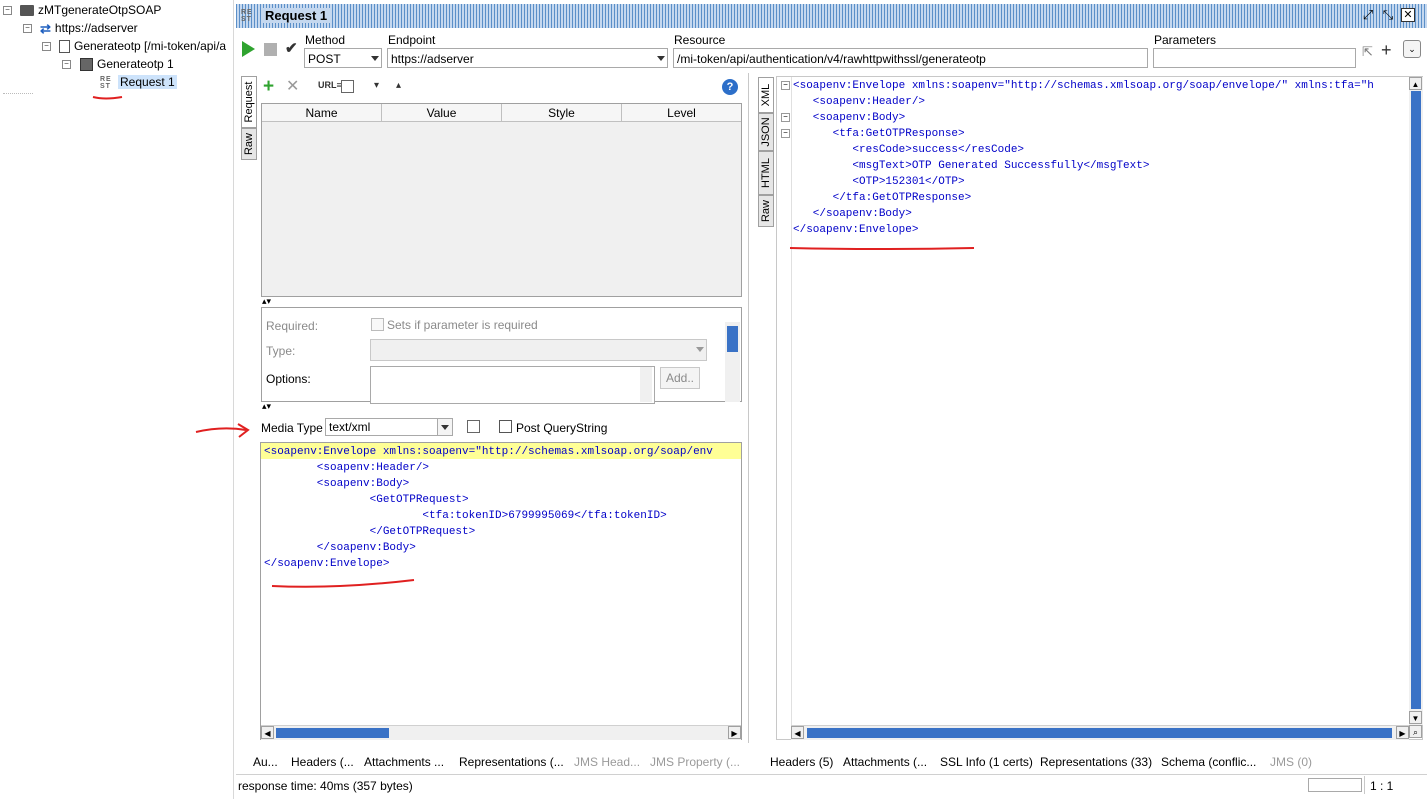 The height and width of the screenshot is (799, 1427). I want to click on response-vscrollbar: ▲ ▼, so click(1416, 401).